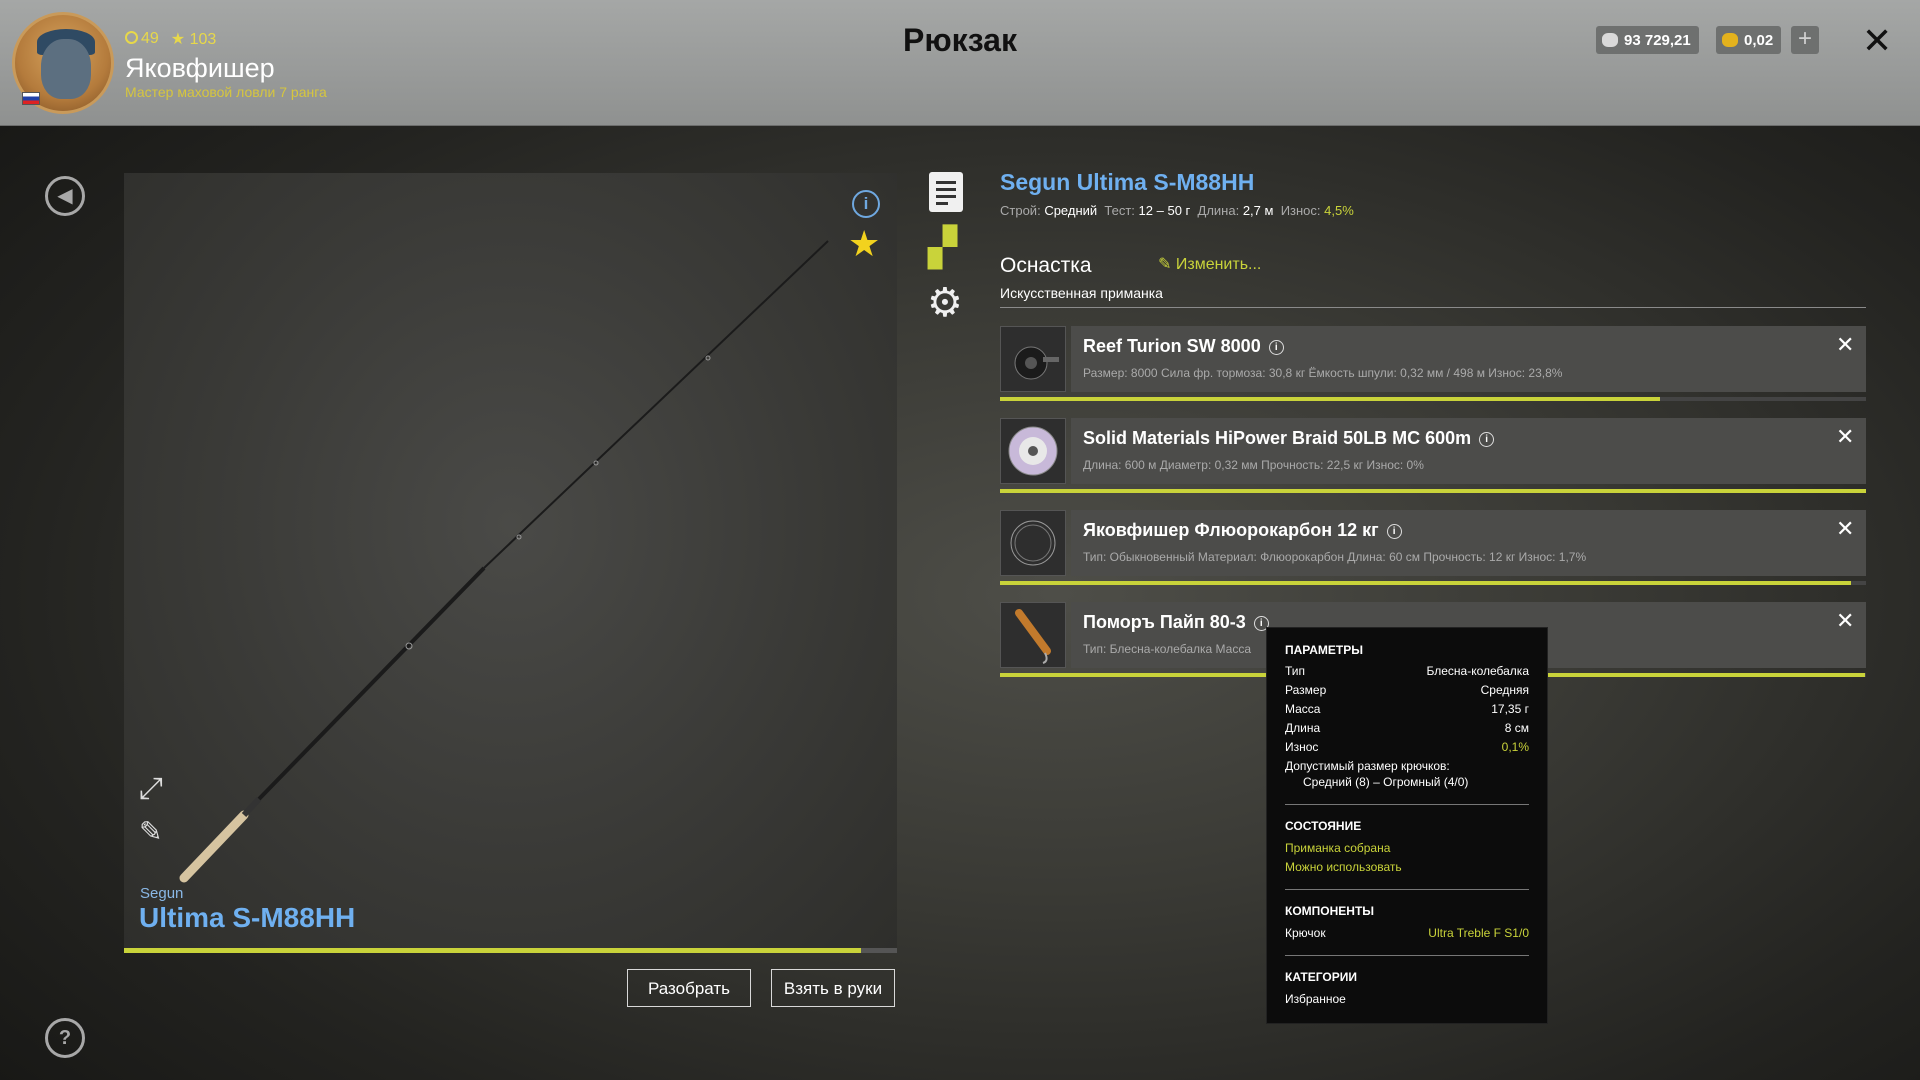 The height and width of the screenshot is (1080, 1920). I want to click on stat-value: 4,5%, so click(1339, 210).